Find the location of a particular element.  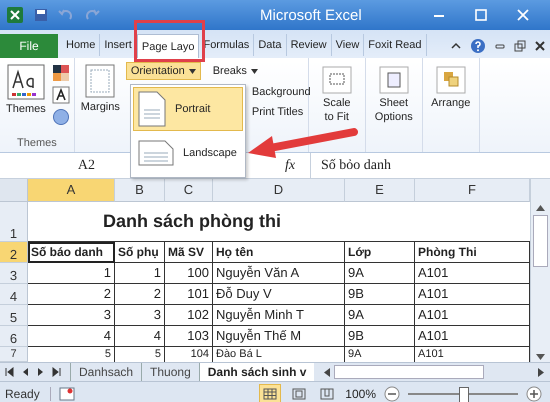

column-header: B is located at coordinates (140, 190).